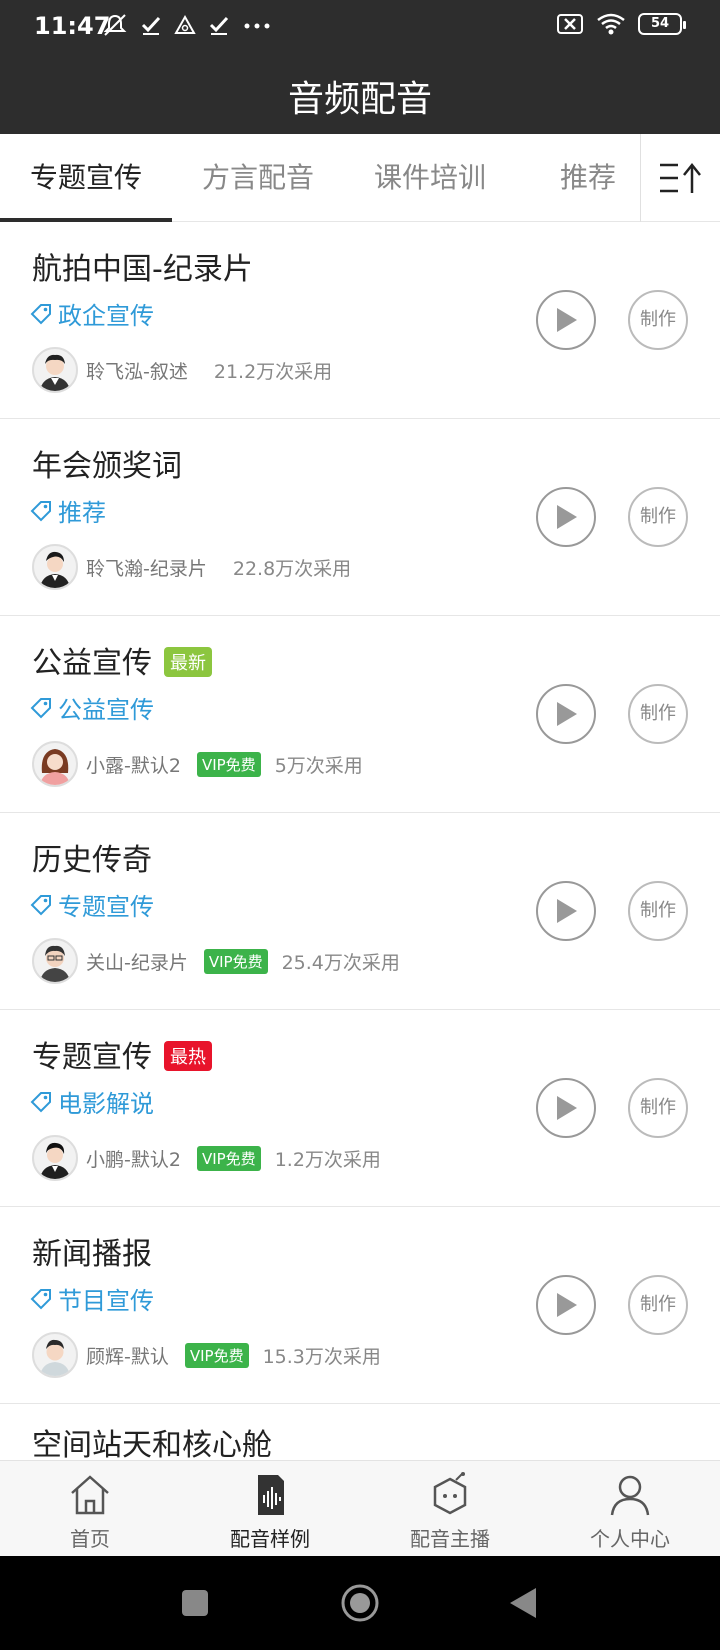  I want to click on list-item: 公益宣传 最新 公益宣传 小露-默认2 VIP免费 5万次采用 制作, so click(360, 714).